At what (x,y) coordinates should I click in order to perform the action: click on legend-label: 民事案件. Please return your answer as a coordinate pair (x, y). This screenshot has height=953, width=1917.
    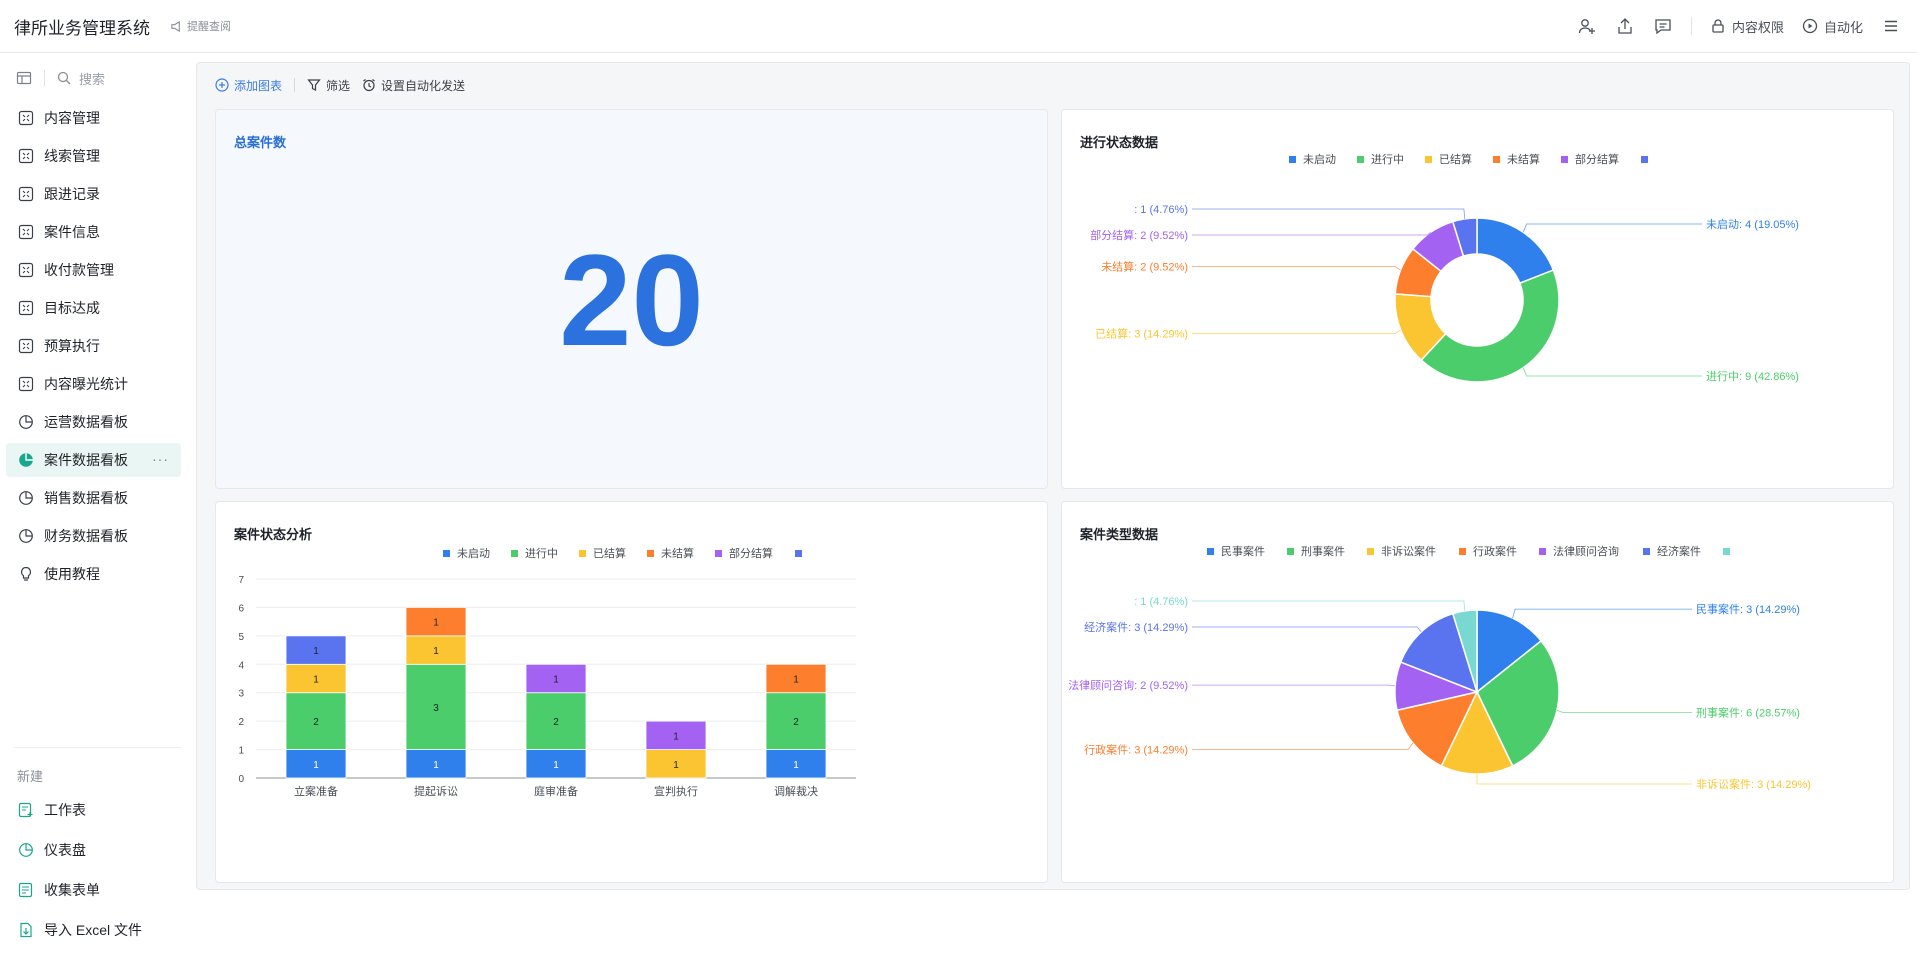
    Looking at the image, I should click on (1243, 551).